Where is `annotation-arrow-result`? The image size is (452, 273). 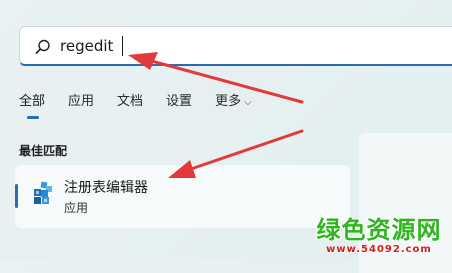
annotation-arrow-result is located at coordinates (236, 153).